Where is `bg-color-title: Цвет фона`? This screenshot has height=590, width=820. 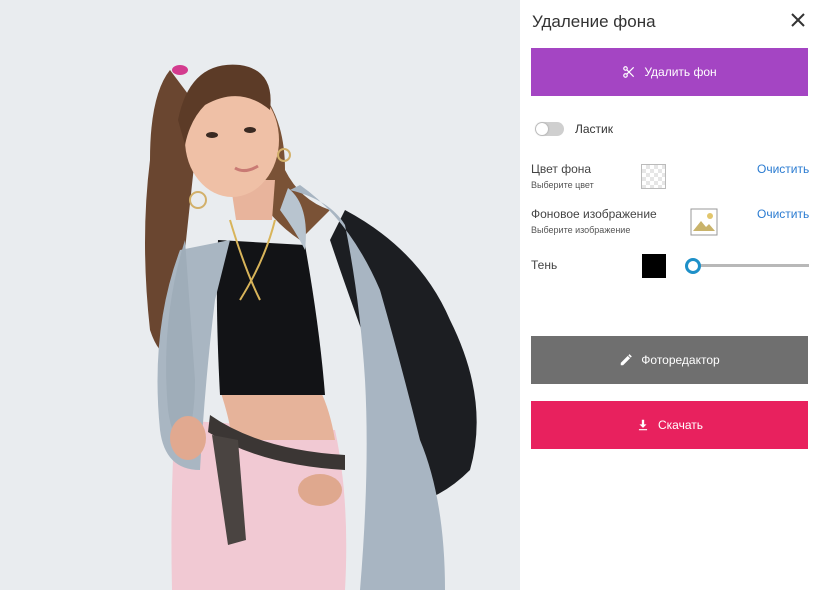
bg-color-title: Цвет фона is located at coordinates (561, 169).